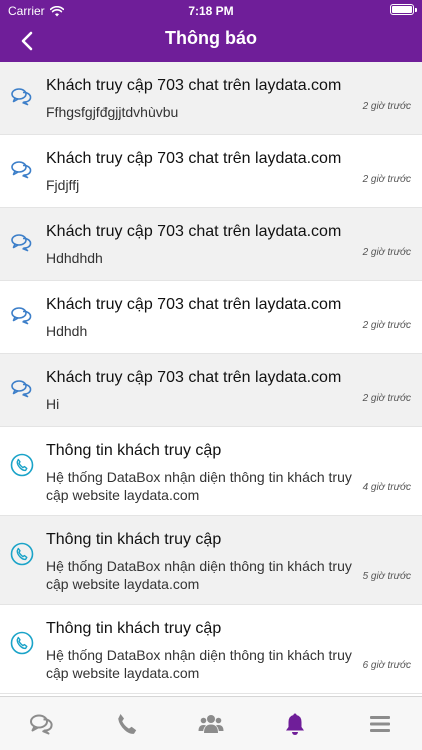  I want to click on battery-icon, so click(403, 9).